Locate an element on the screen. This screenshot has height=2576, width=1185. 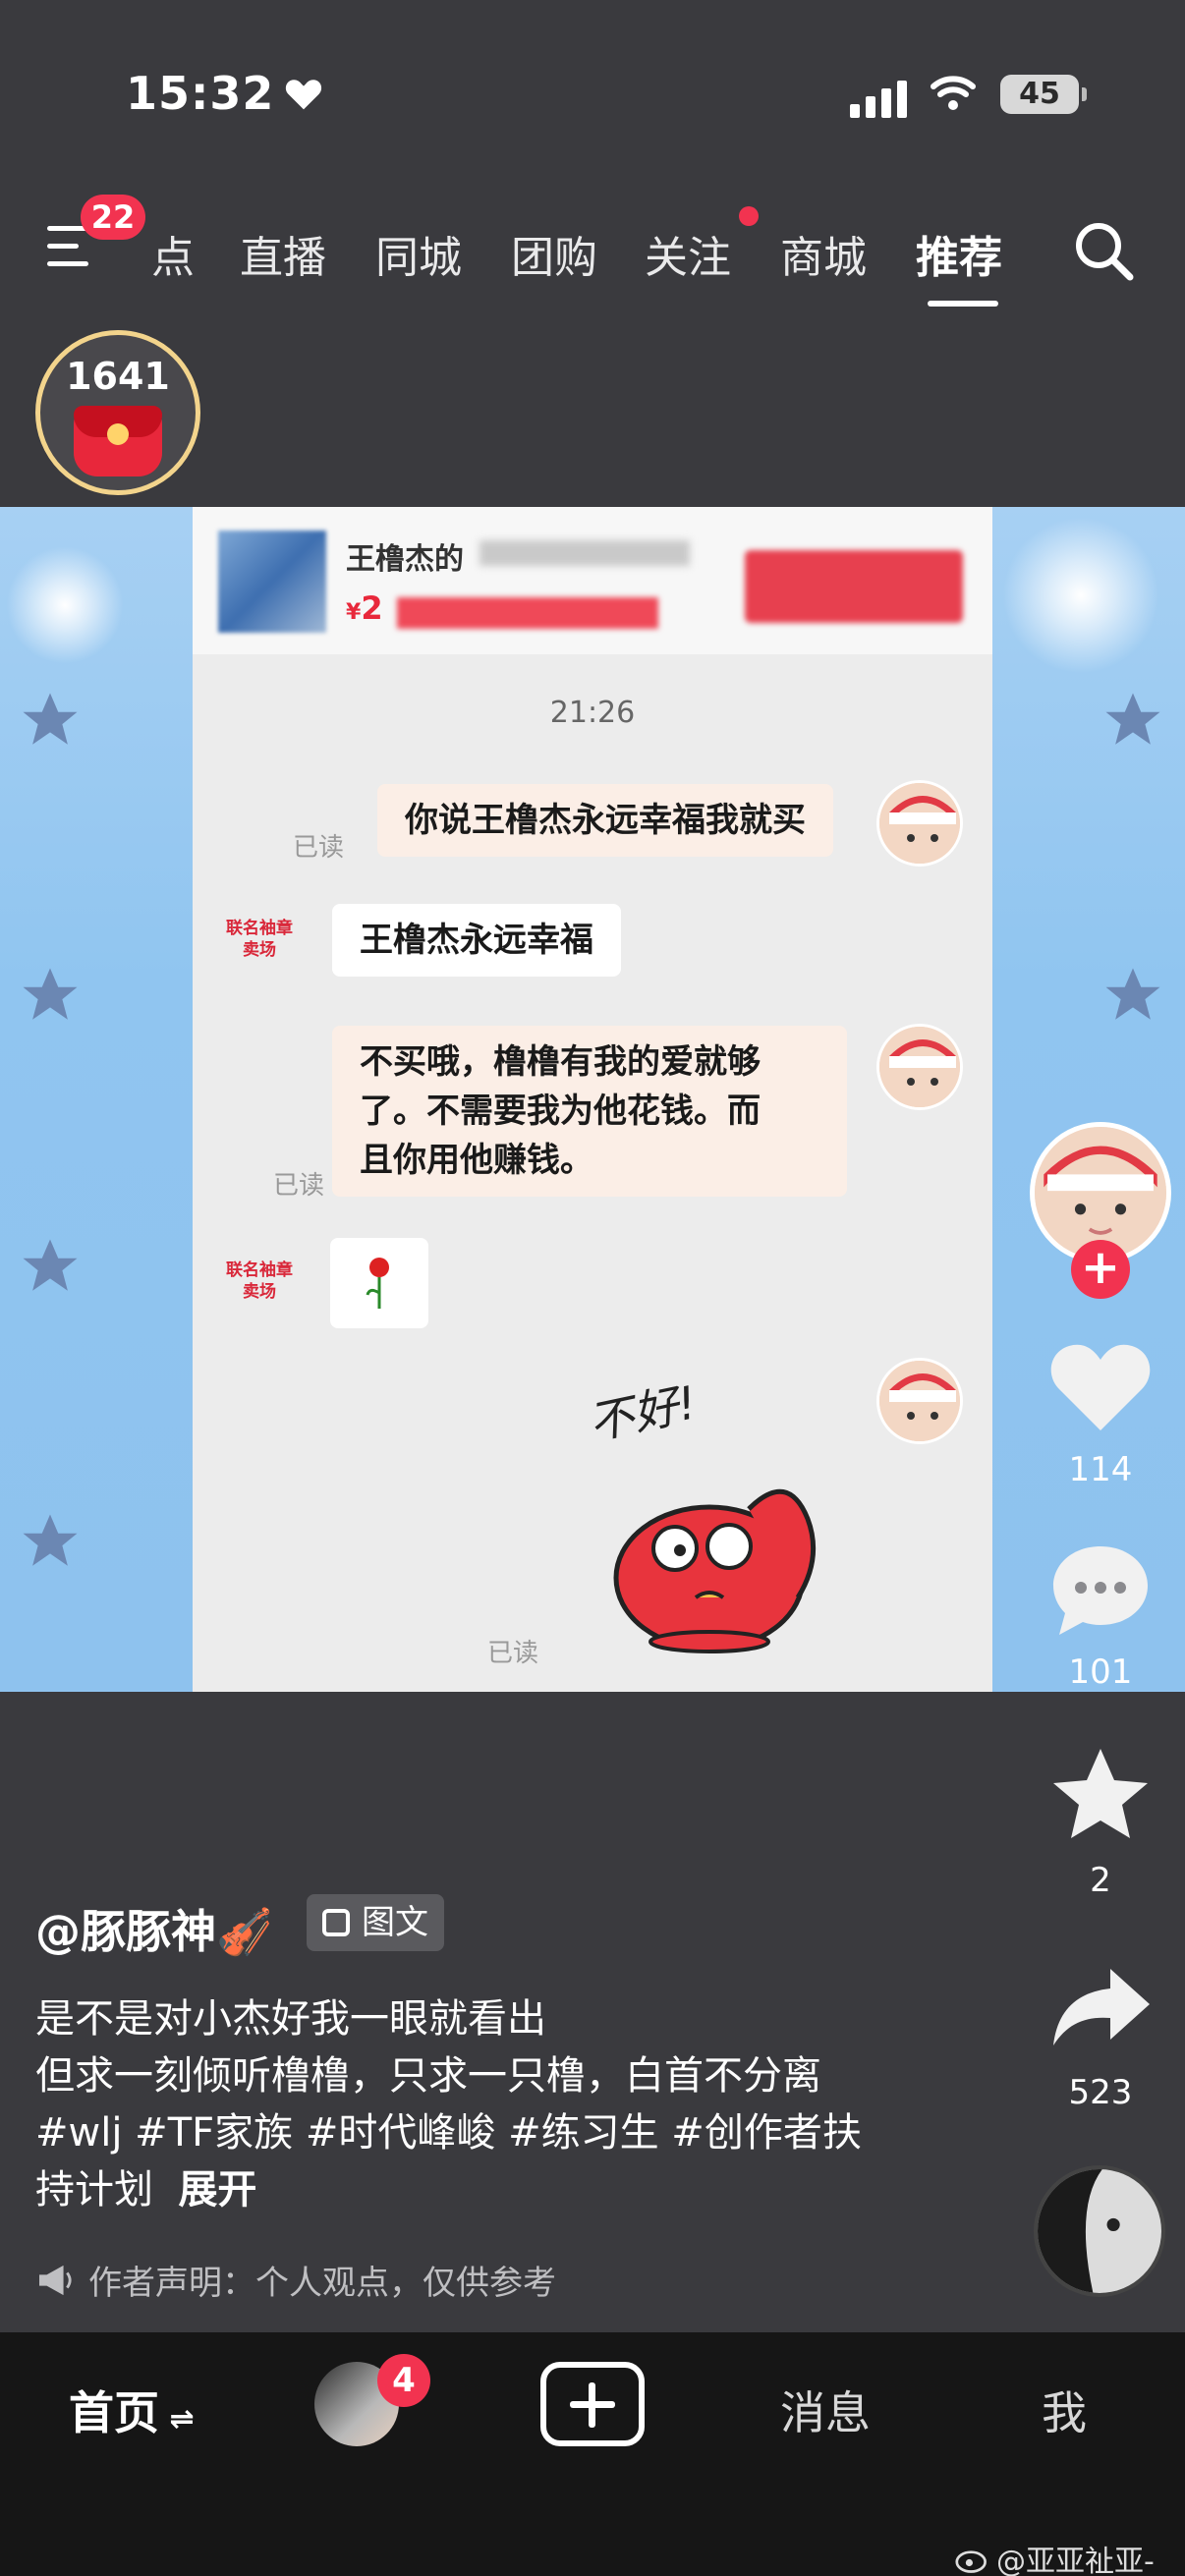
red-dinosaur-sticker is located at coordinates (715, 1570).